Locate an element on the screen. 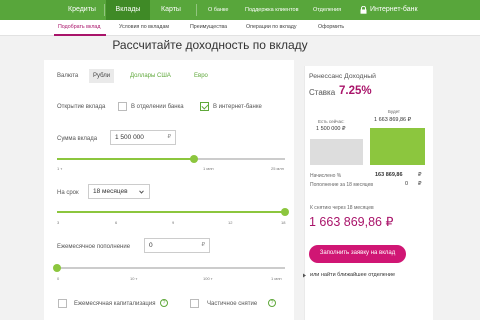 The image size is (480, 320). amount-tick: 25 млн is located at coordinates (277, 168).